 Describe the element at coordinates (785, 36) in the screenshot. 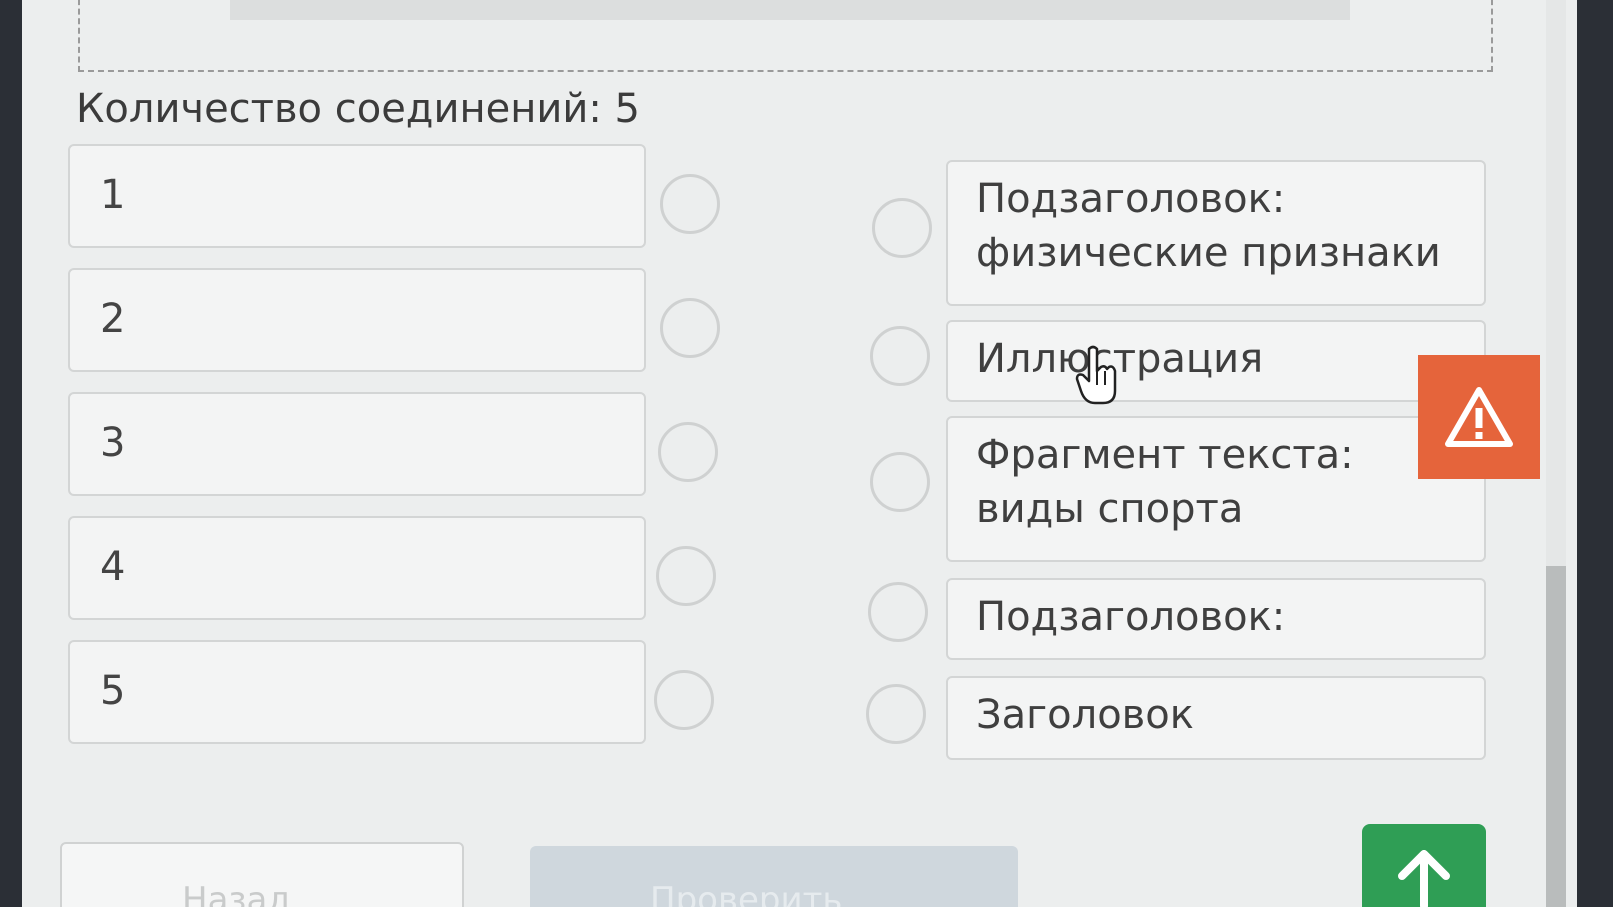

I see `drop-zone` at that location.